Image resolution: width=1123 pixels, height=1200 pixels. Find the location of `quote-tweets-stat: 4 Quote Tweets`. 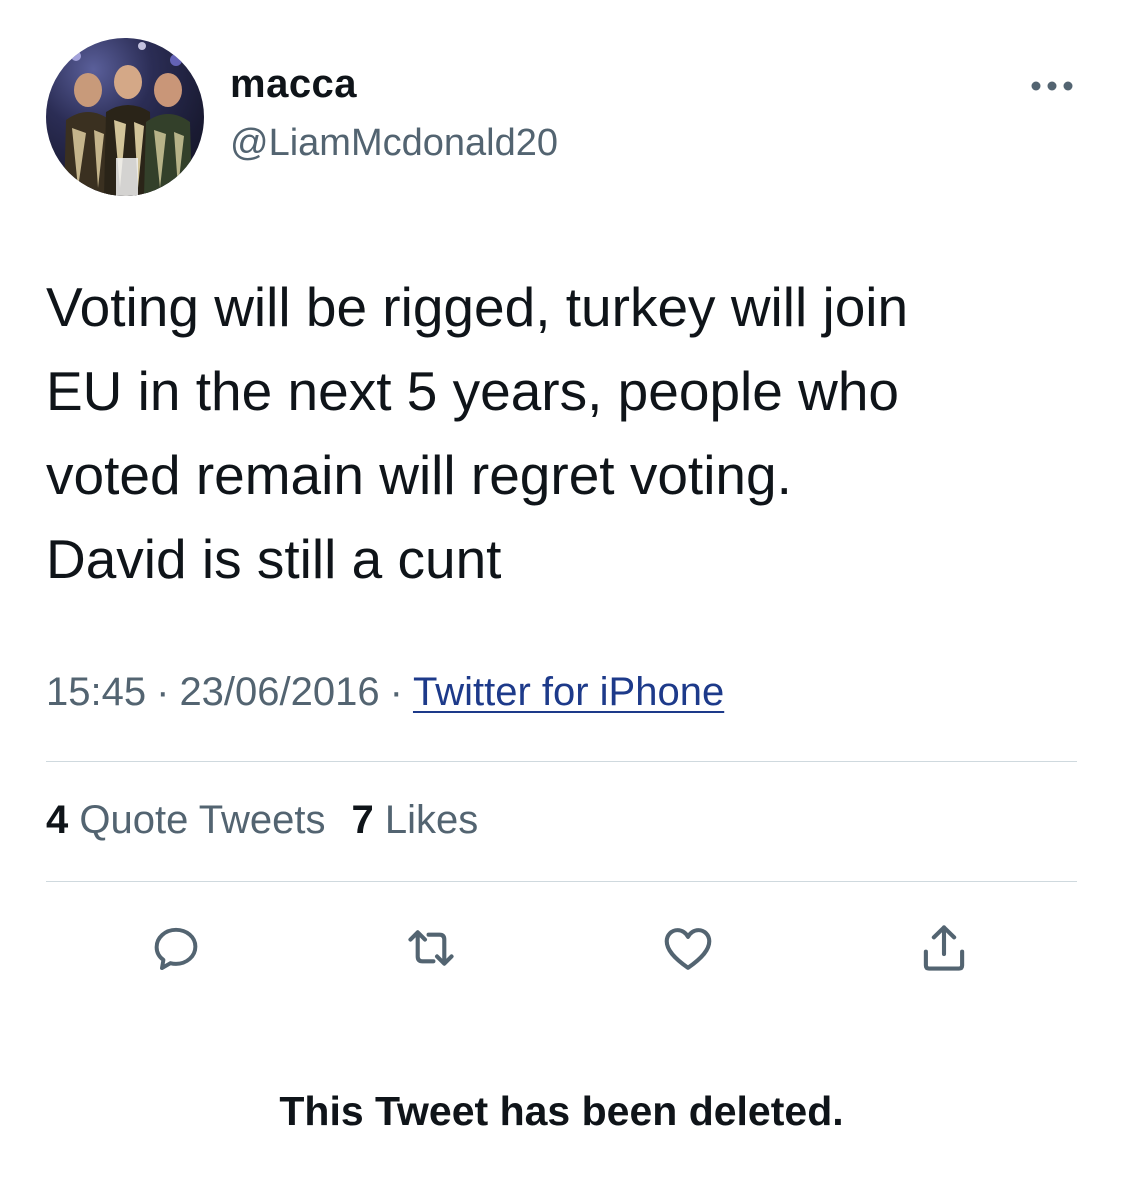

quote-tweets-stat: 4 Quote Tweets is located at coordinates (185, 820).